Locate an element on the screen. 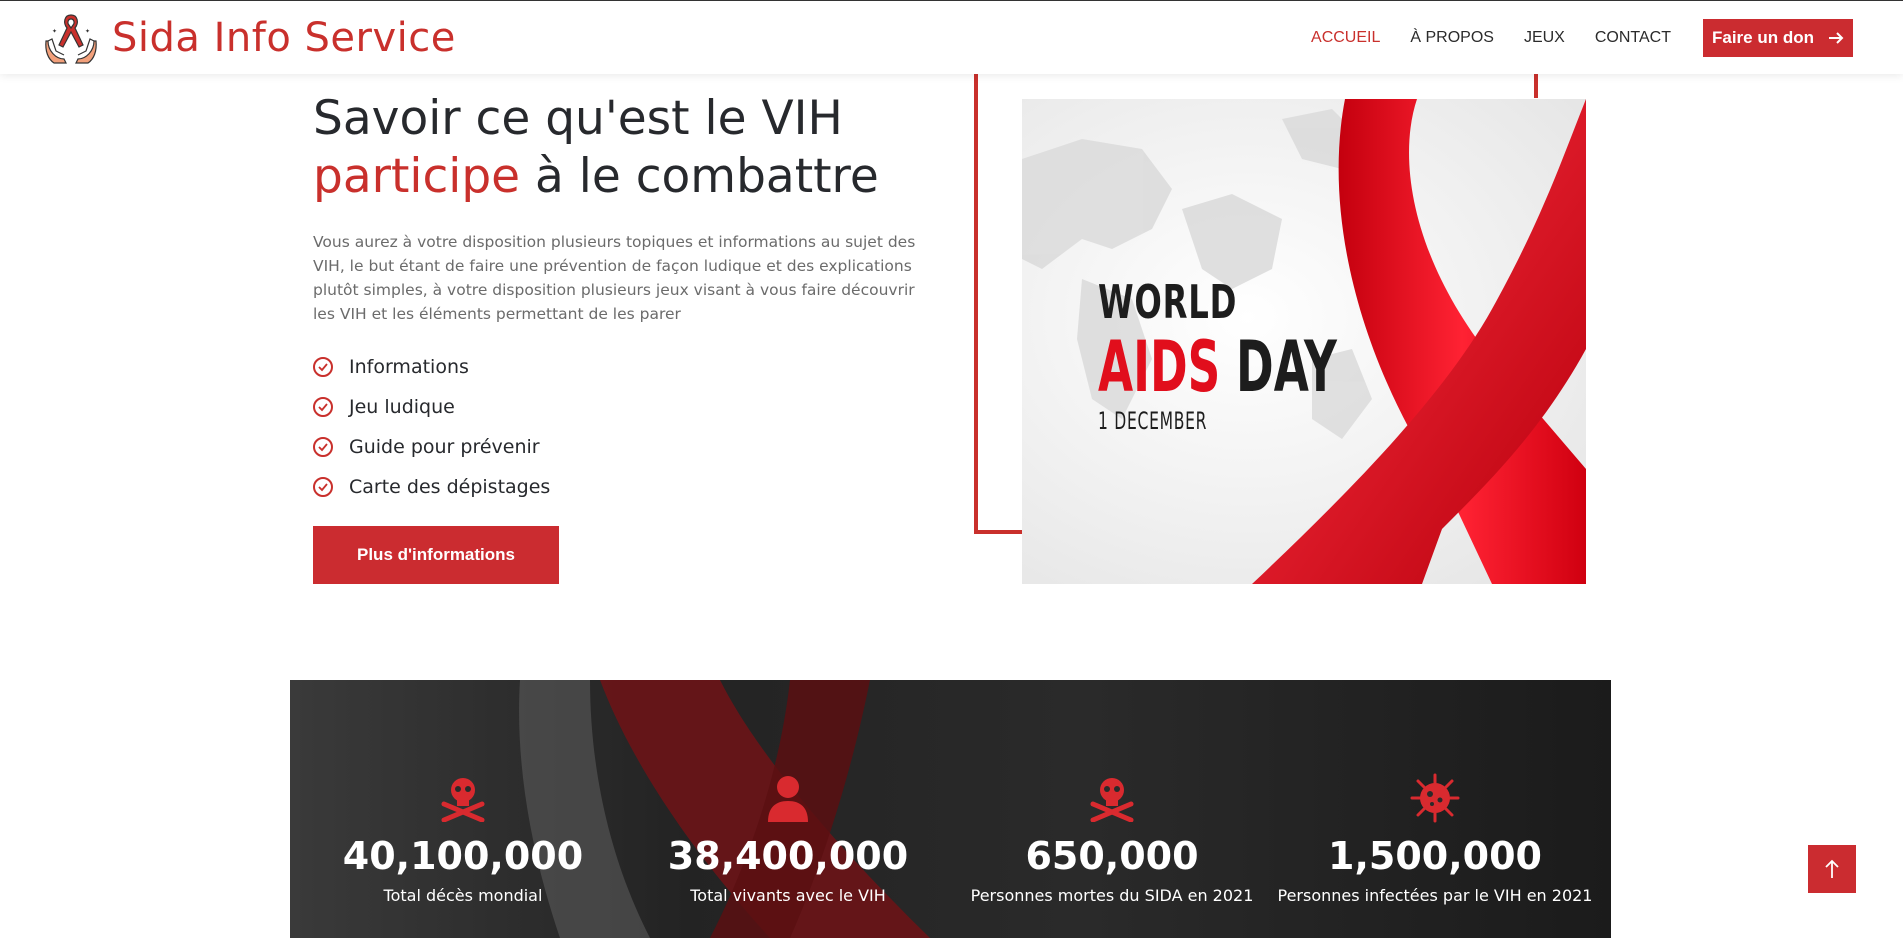 The height and width of the screenshot is (938, 1903). world-word: WORLD is located at coordinates (1168, 302).